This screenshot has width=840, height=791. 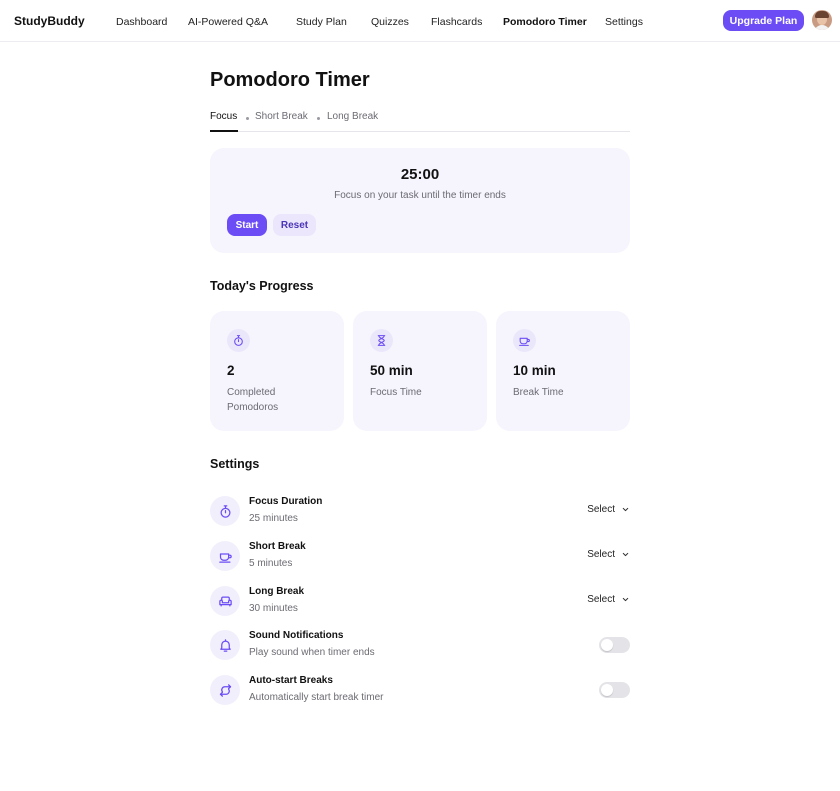 I want to click on timer-subtitle: Focus on your task until the timer ends, so click(x=420, y=195).